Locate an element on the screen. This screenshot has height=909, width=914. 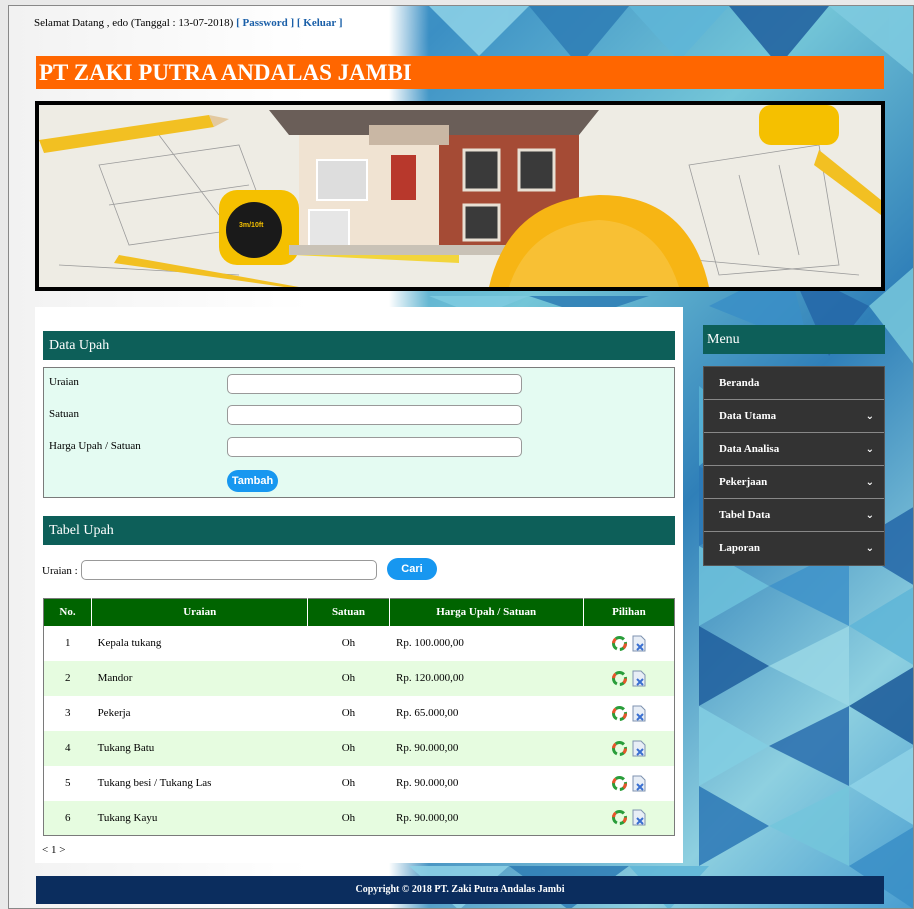
col-harga: Harga Upah / Satuan is located at coordinates (486, 612).